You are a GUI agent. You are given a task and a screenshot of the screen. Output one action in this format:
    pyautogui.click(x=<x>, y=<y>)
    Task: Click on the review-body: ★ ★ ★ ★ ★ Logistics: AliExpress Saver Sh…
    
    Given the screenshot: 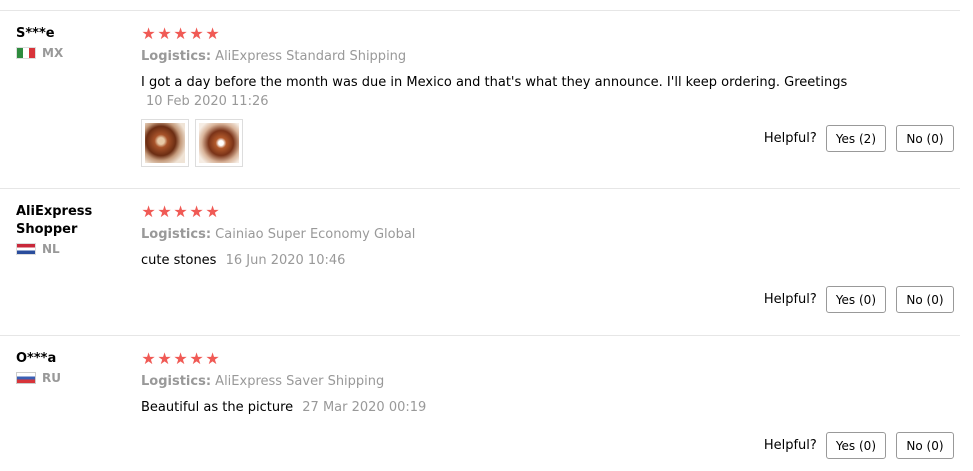 What is the action you would take?
    pyautogui.click(x=501, y=383)
    